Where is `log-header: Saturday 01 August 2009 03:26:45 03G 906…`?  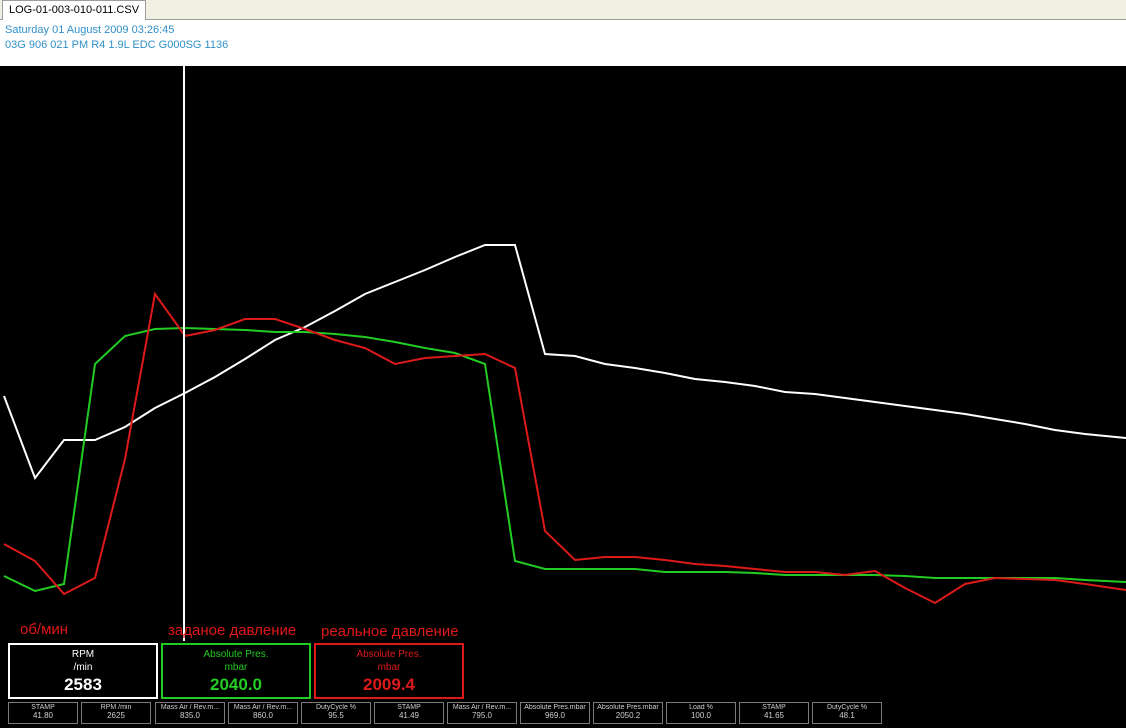 log-header: Saturday 01 August 2009 03:26:45 03G 906… is located at coordinates (563, 43).